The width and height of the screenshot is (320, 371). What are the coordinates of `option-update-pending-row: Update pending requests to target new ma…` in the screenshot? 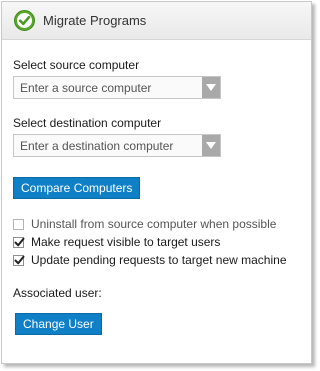 It's located at (162, 260).